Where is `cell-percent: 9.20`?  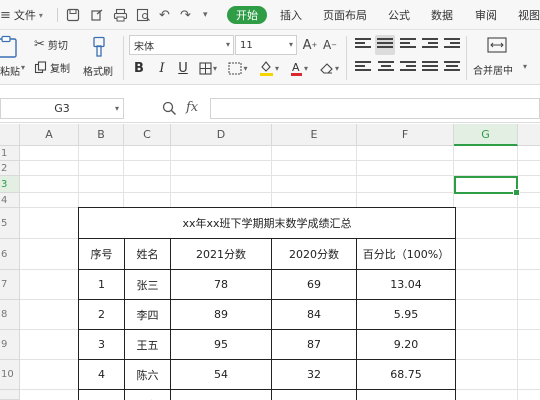 cell-percent: 9.20 is located at coordinates (406, 344).